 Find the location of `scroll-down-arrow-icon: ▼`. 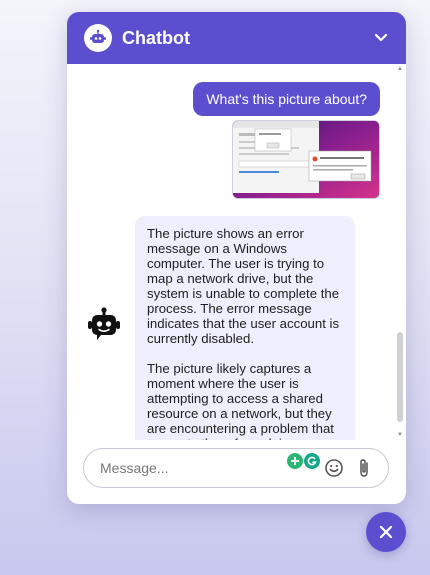

scroll-down-arrow-icon: ▼ is located at coordinates (400, 435).